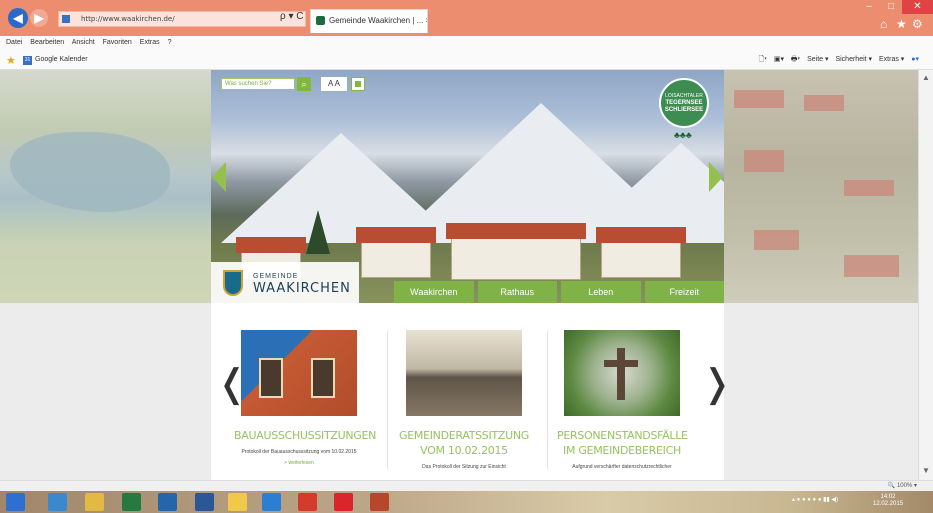 The image size is (933, 513). What do you see at coordinates (464, 467) in the screenshot?
I see `card-text: Das Protokoll der Sitzung zur Einsicht` at bounding box center [464, 467].